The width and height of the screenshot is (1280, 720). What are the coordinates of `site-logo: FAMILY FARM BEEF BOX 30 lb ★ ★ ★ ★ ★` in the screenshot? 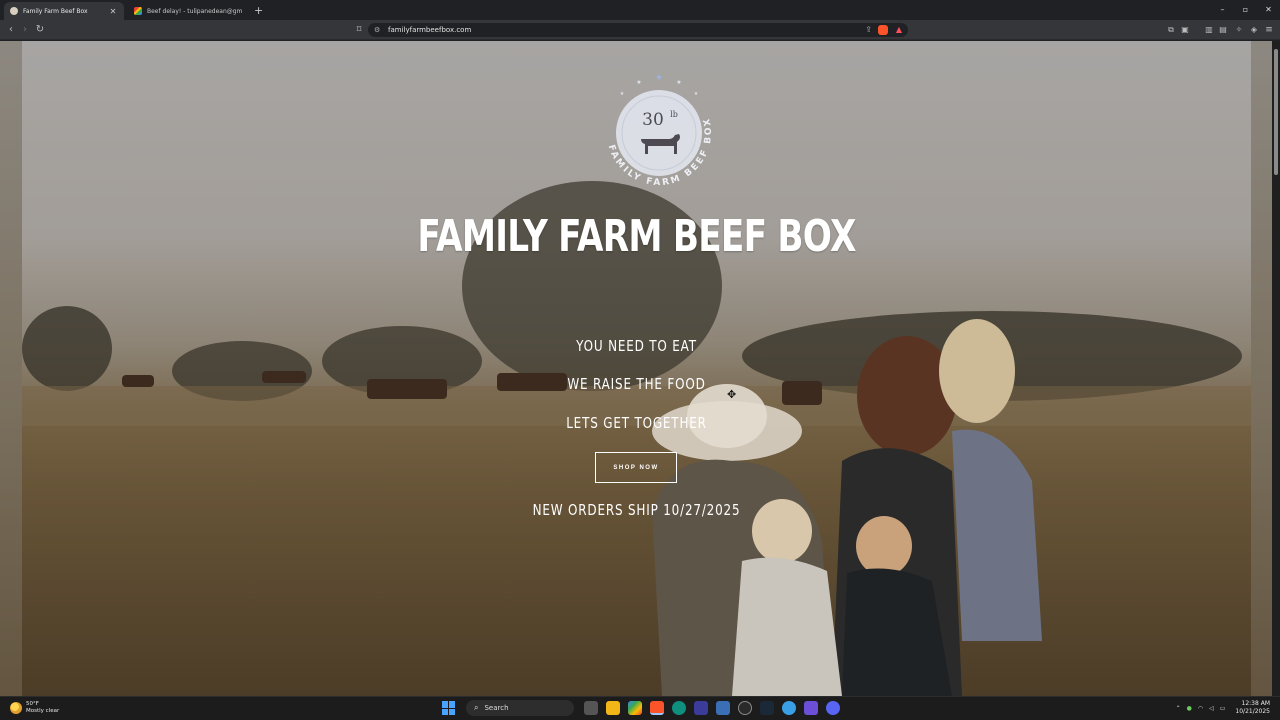 It's located at (659, 130).